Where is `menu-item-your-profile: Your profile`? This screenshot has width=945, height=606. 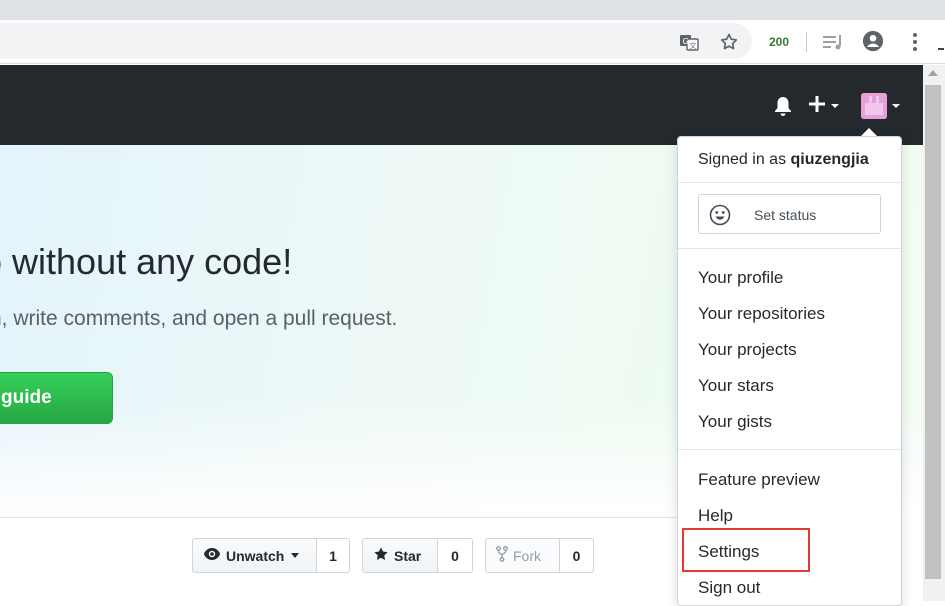 menu-item-your-profile: Your profile is located at coordinates (740, 278).